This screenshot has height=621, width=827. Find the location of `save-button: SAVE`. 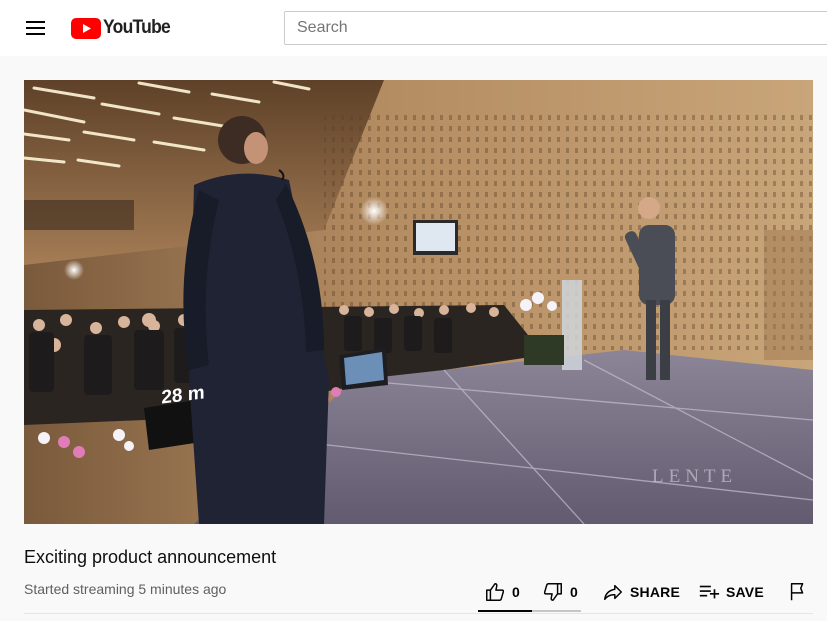

save-button: SAVE is located at coordinates (731, 592).